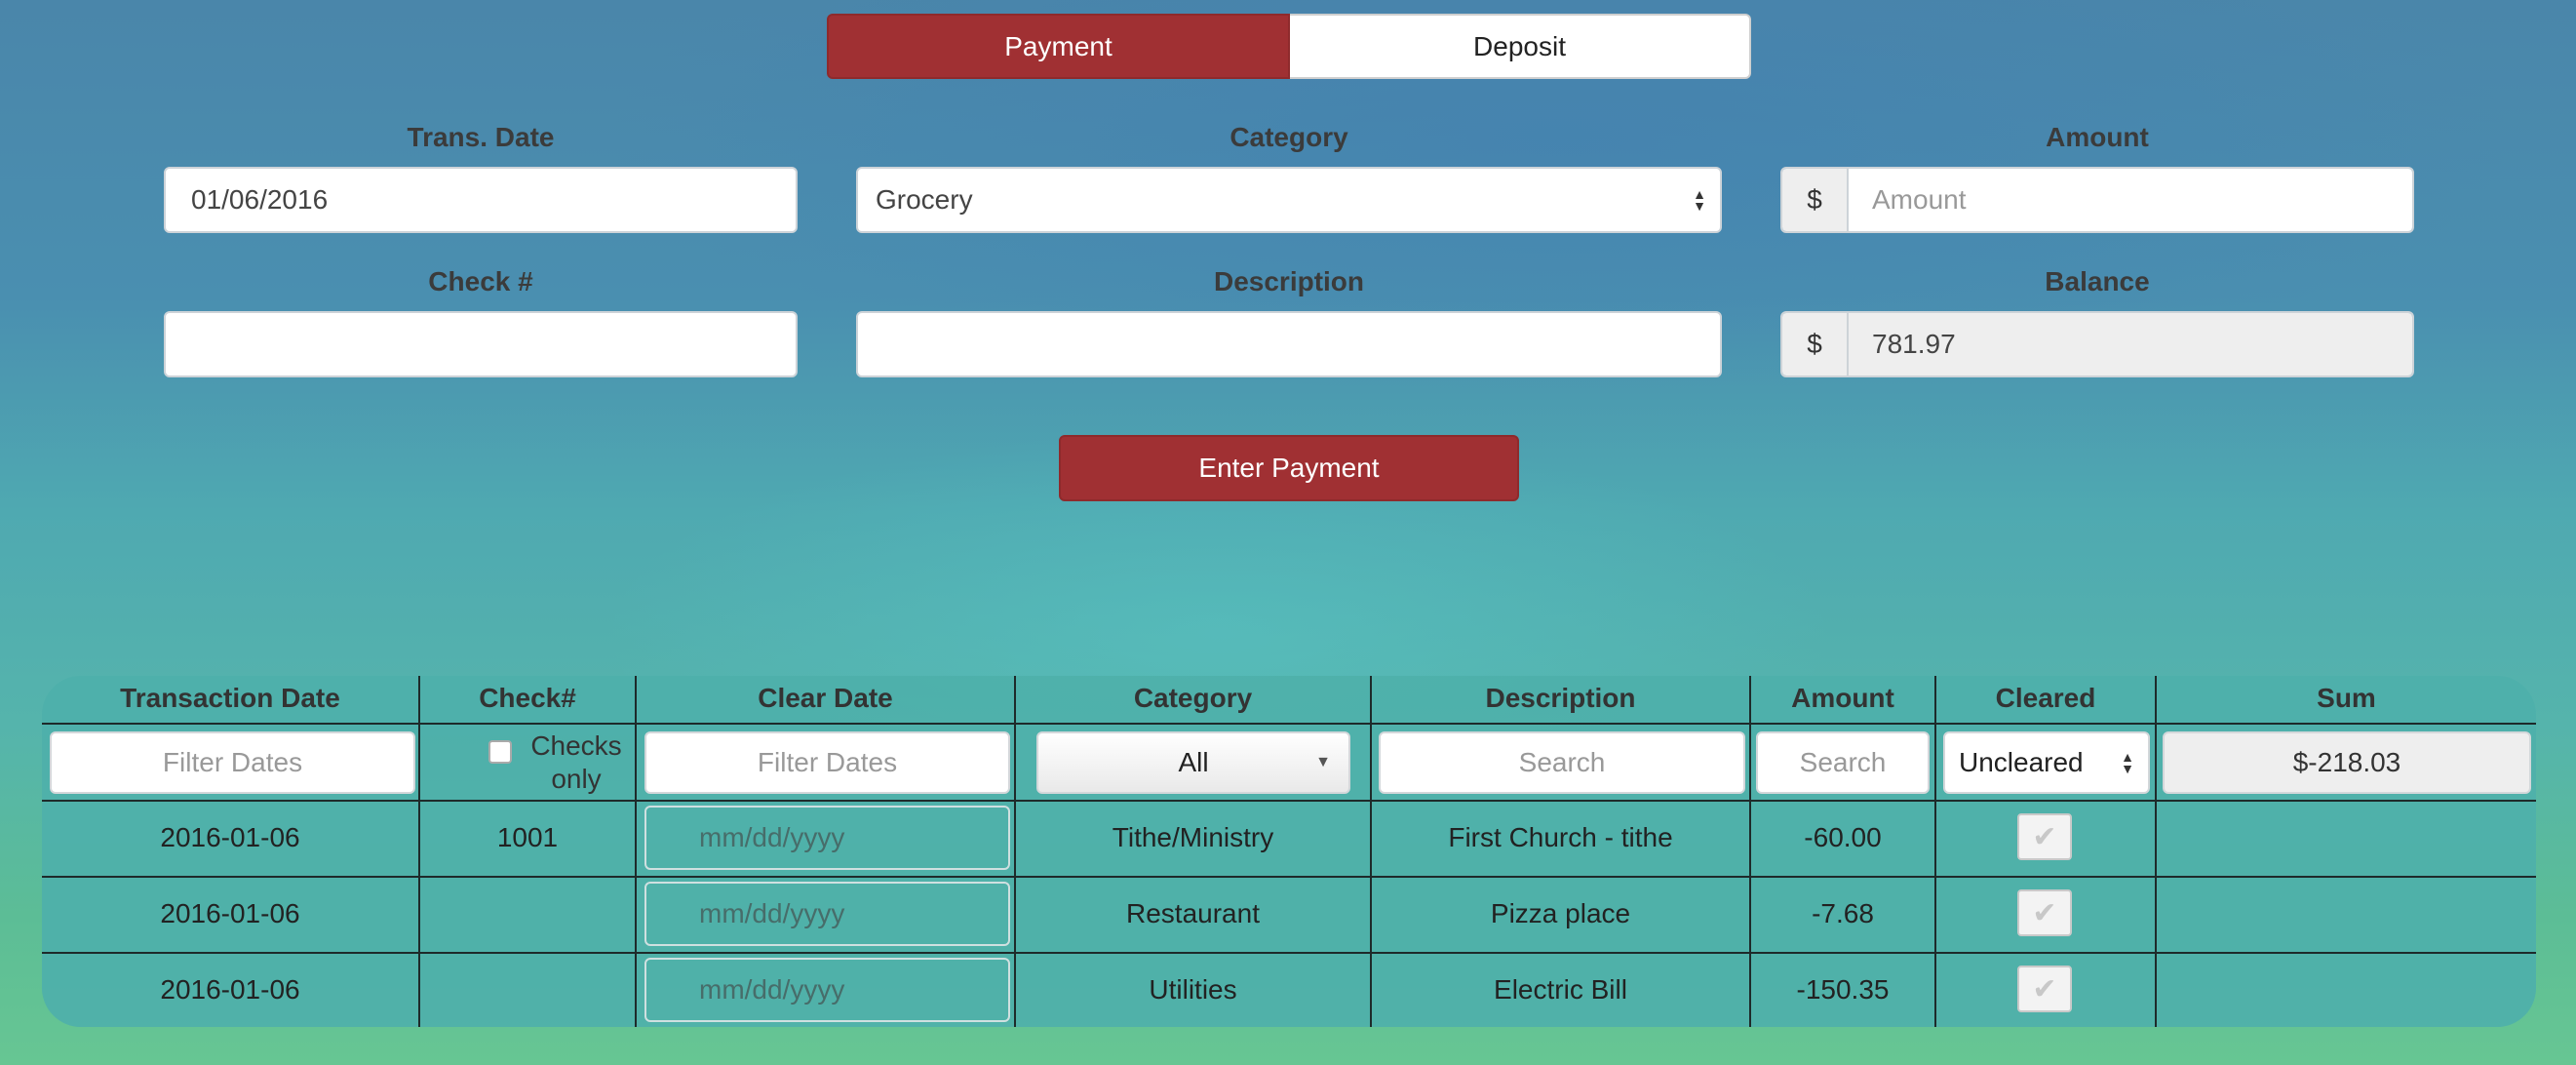  Describe the element at coordinates (1843, 762) in the screenshot. I see `amount-search: Search` at that location.